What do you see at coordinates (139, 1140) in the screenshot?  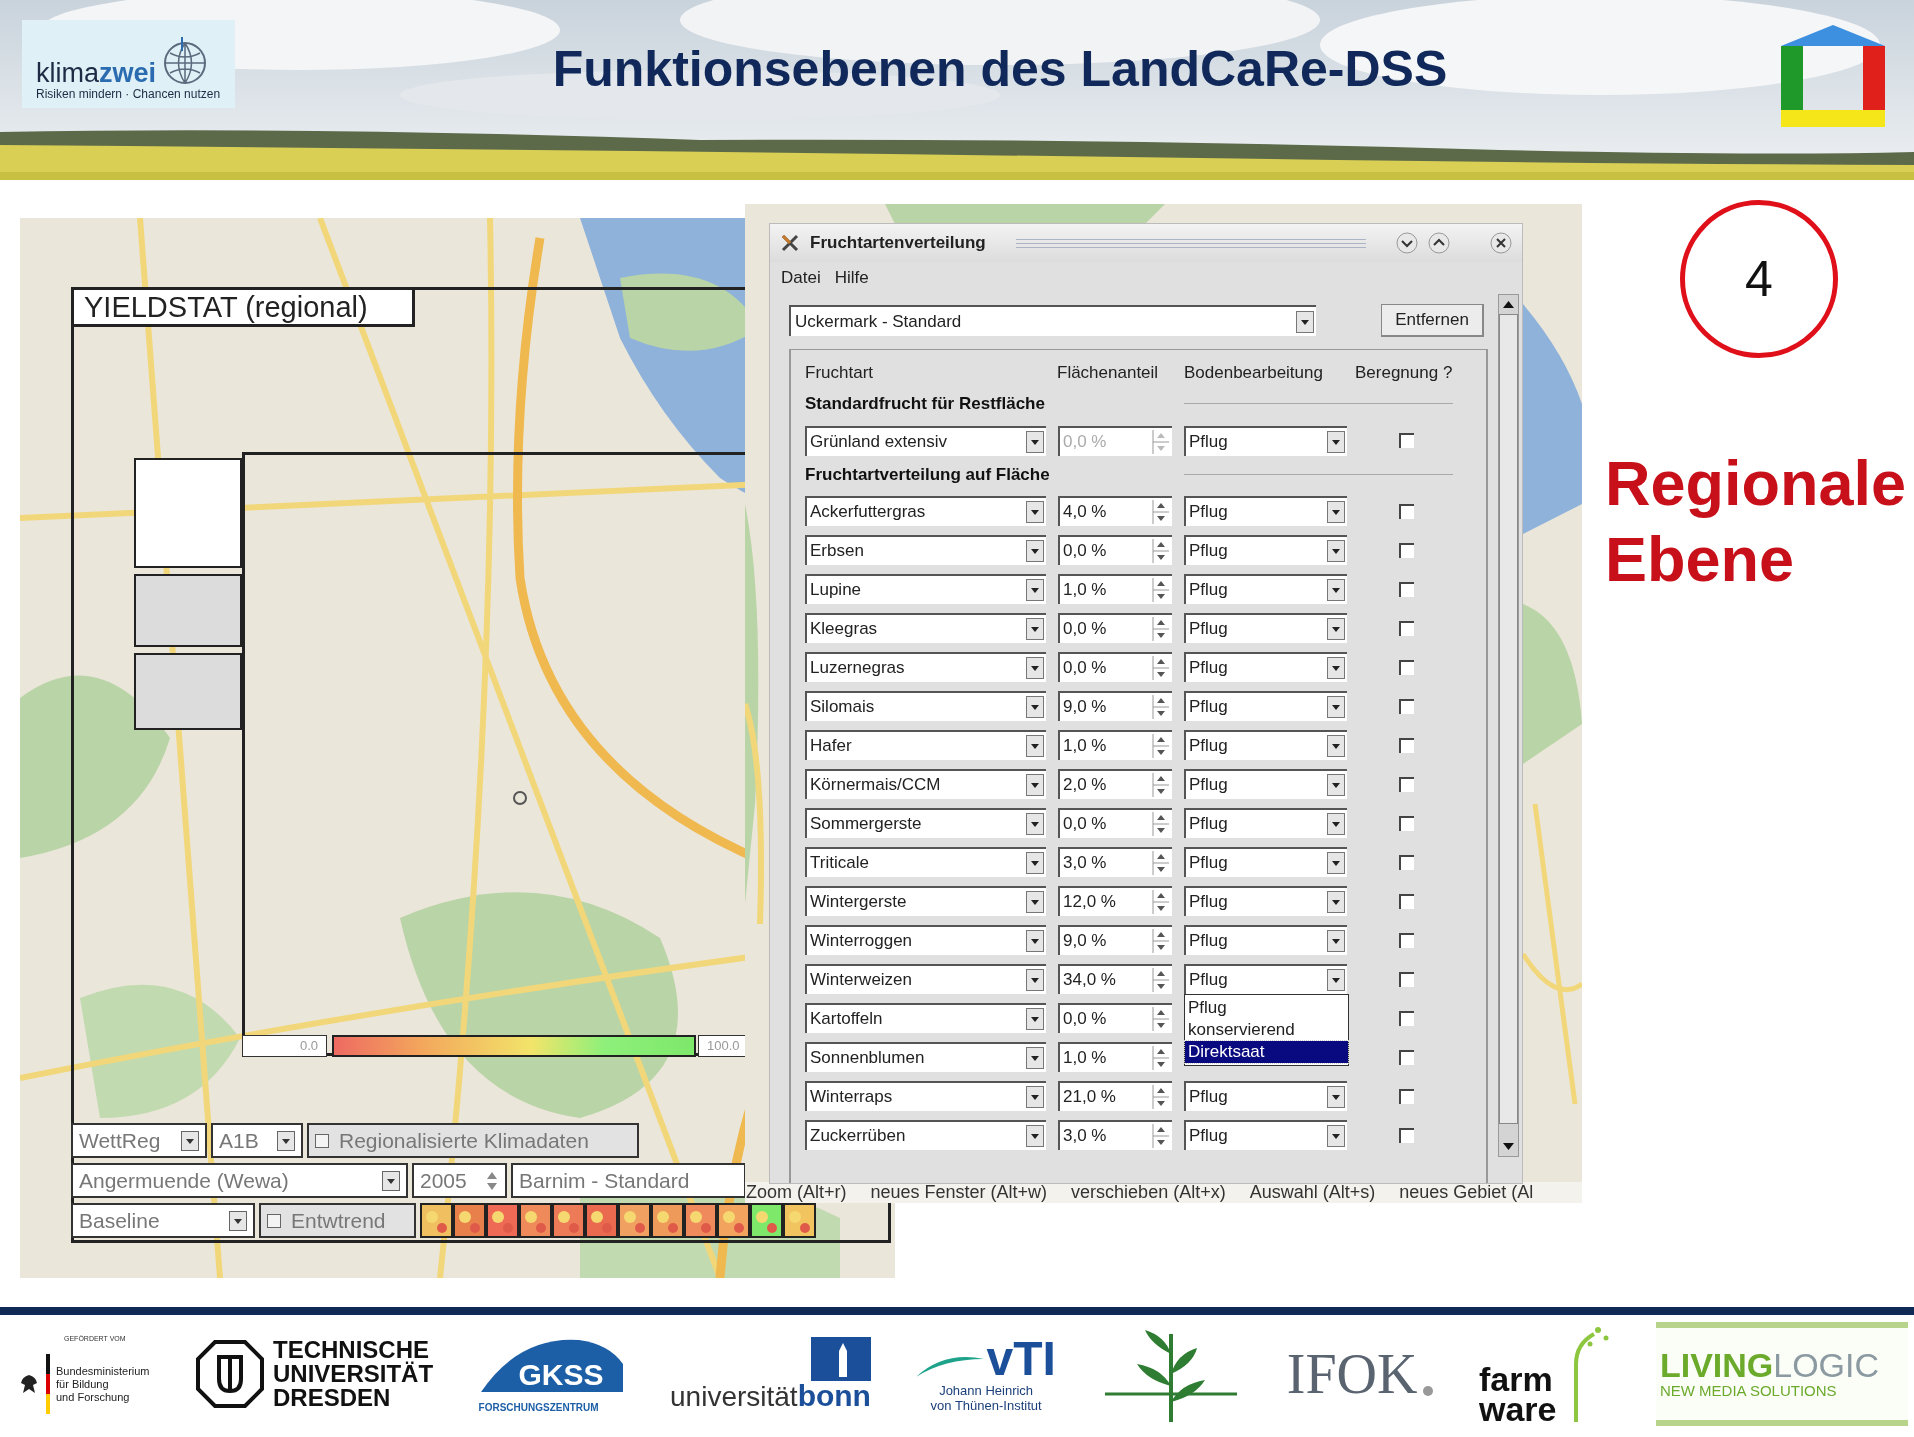 I see `climate-model-dropdown: WettReg` at bounding box center [139, 1140].